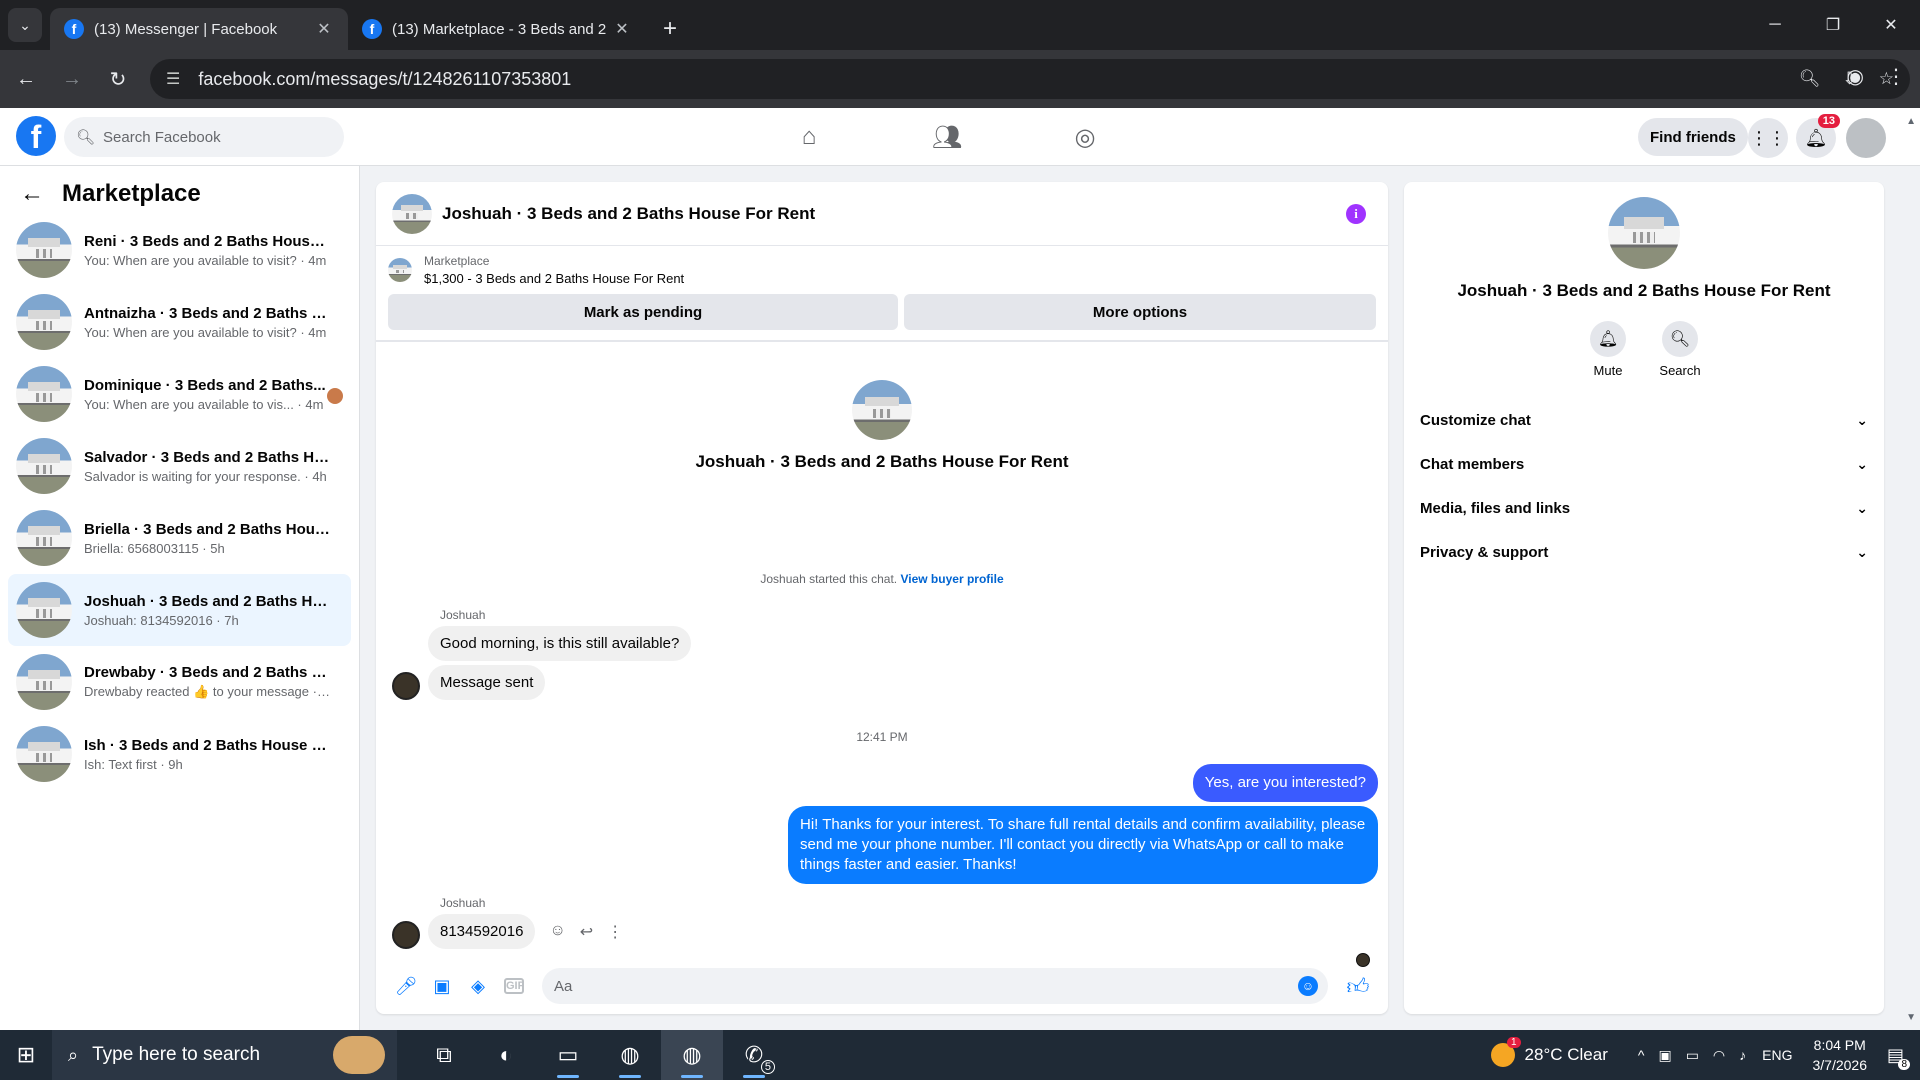 Image resolution: width=1920 pixels, height=1080 pixels. What do you see at coordinates (1818, 136) in the screenshot?
I see `notifications-bell-icon: 🔔︎ 13` at bounding box center [1818, 136].